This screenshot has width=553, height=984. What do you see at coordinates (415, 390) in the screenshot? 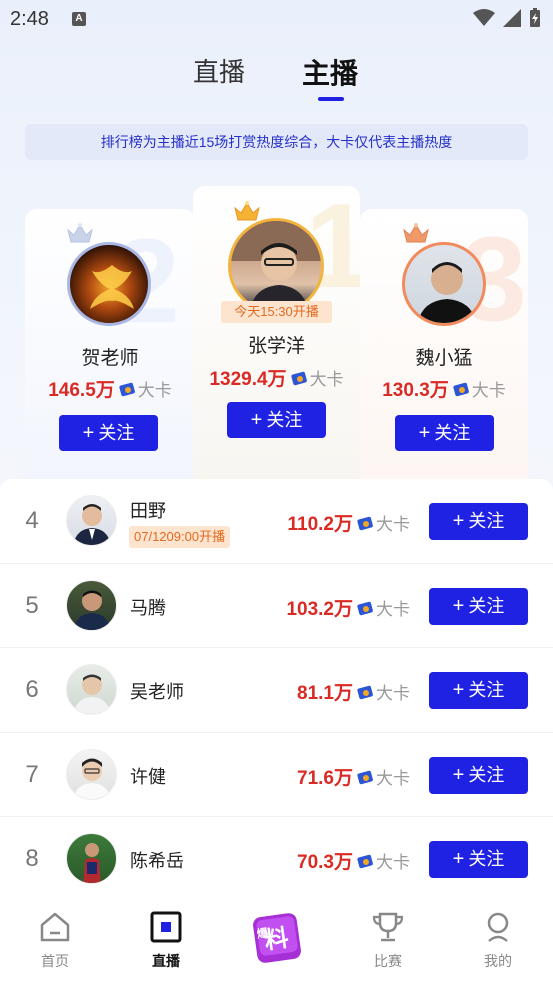
I see `score-value: 130.3万` at bounding box center [415, 390].